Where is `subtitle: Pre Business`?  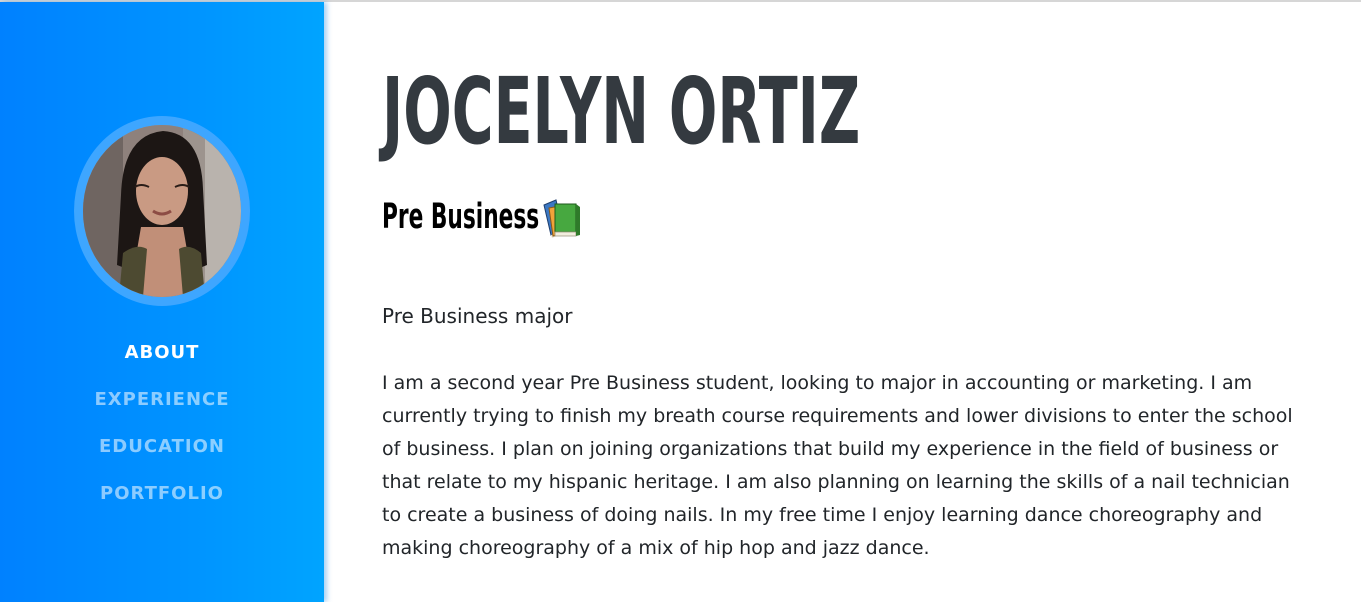 subtitle: Pre Business is located at coordinates (483, 217).